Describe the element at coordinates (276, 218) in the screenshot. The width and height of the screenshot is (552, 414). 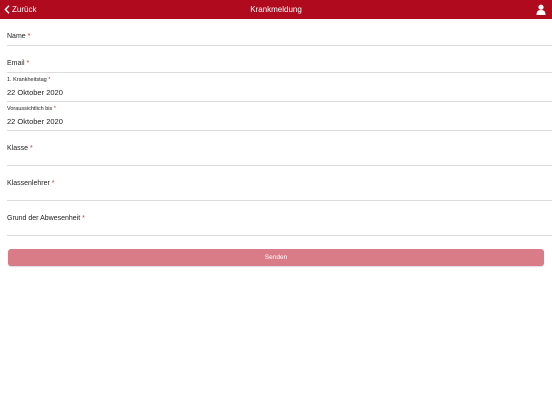
I see `absence-reason-field: Grund der Abwesenheit *` at that location.